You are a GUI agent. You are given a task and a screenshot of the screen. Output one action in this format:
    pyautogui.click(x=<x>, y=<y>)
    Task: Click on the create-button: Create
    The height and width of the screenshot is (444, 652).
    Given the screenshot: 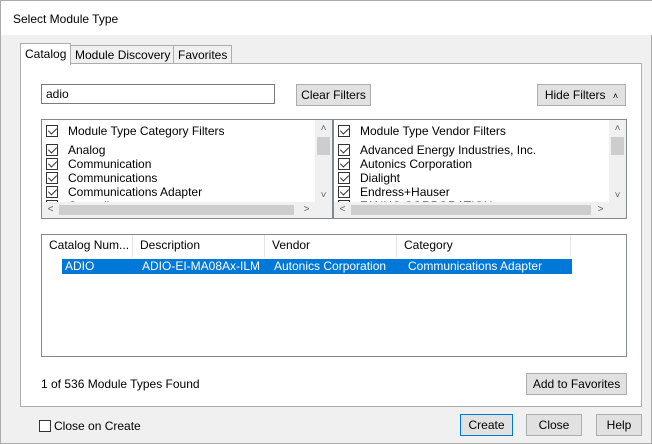 What is the action you would take?
    pyautogui.click(x=486, y=425)
    